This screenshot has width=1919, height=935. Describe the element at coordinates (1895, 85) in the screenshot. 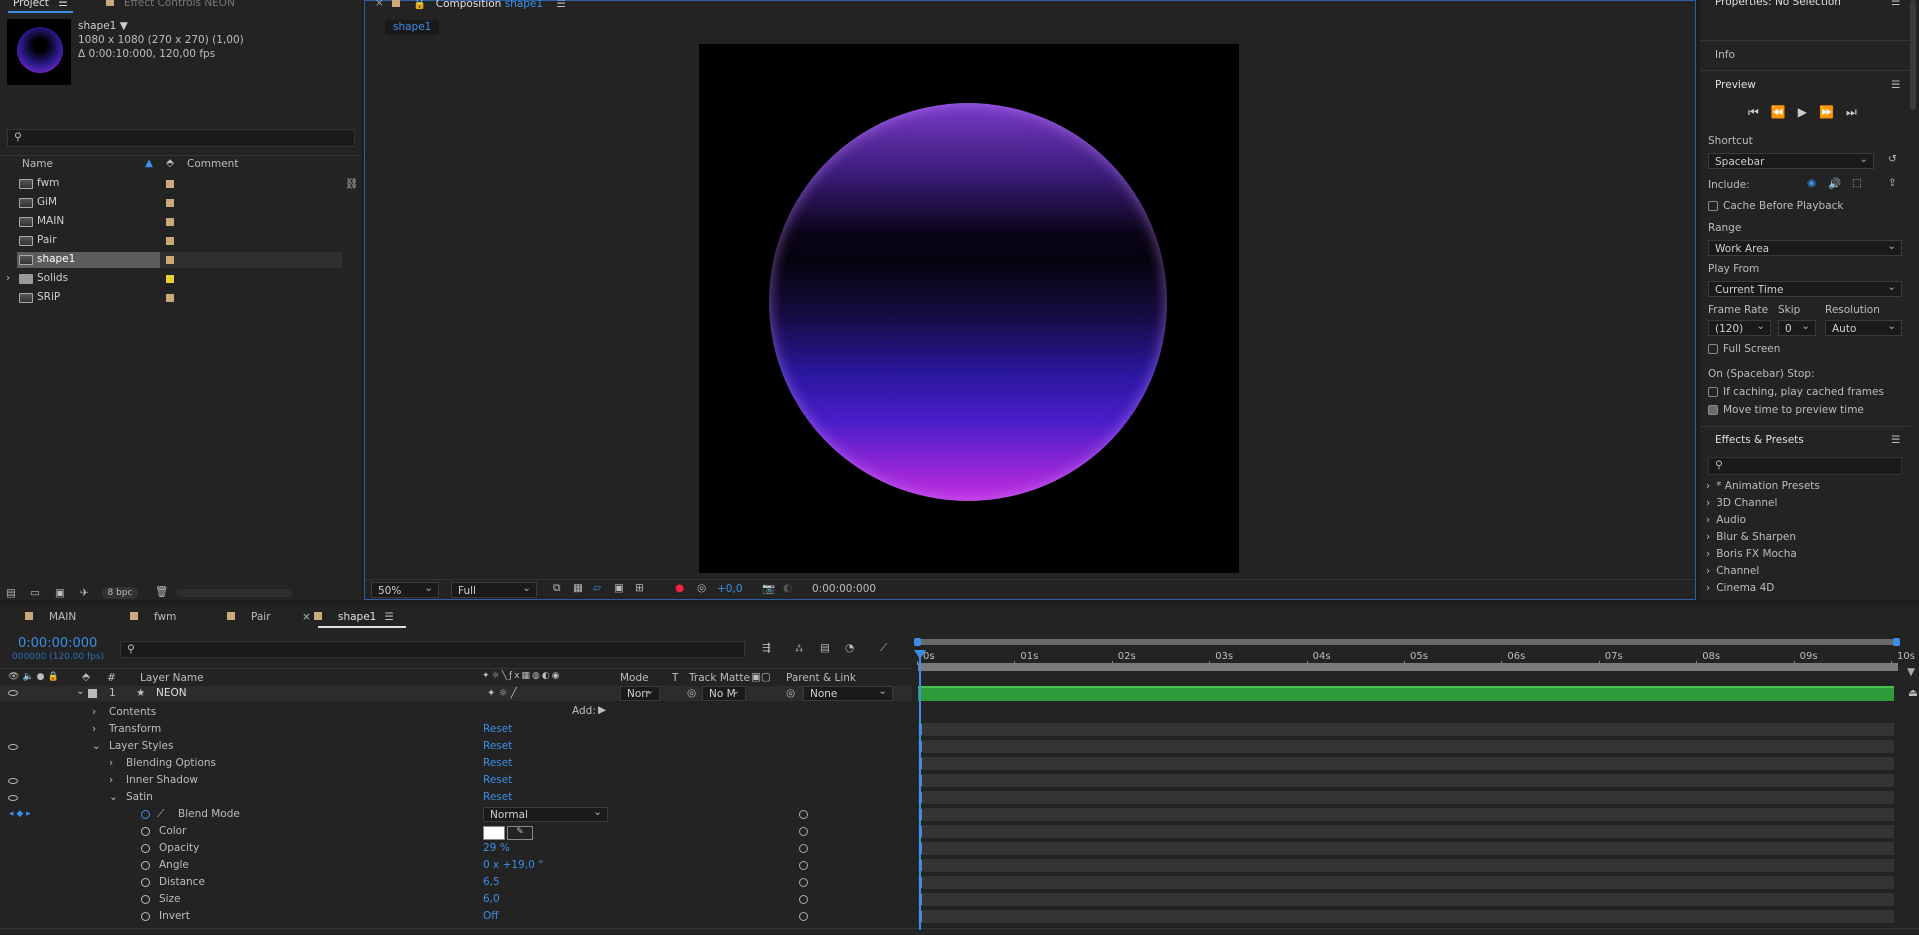

I see `preview-menu-icon: ☰` at that location.